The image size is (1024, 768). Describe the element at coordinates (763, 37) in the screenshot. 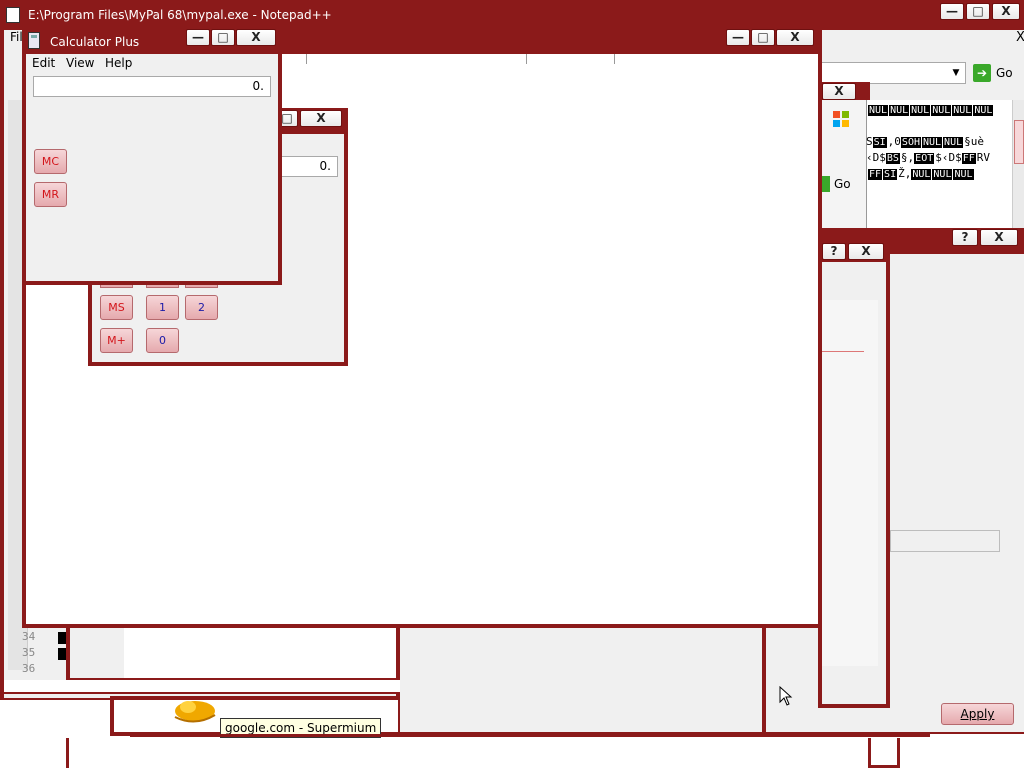

I see `main-maximize-button: □` at that location.